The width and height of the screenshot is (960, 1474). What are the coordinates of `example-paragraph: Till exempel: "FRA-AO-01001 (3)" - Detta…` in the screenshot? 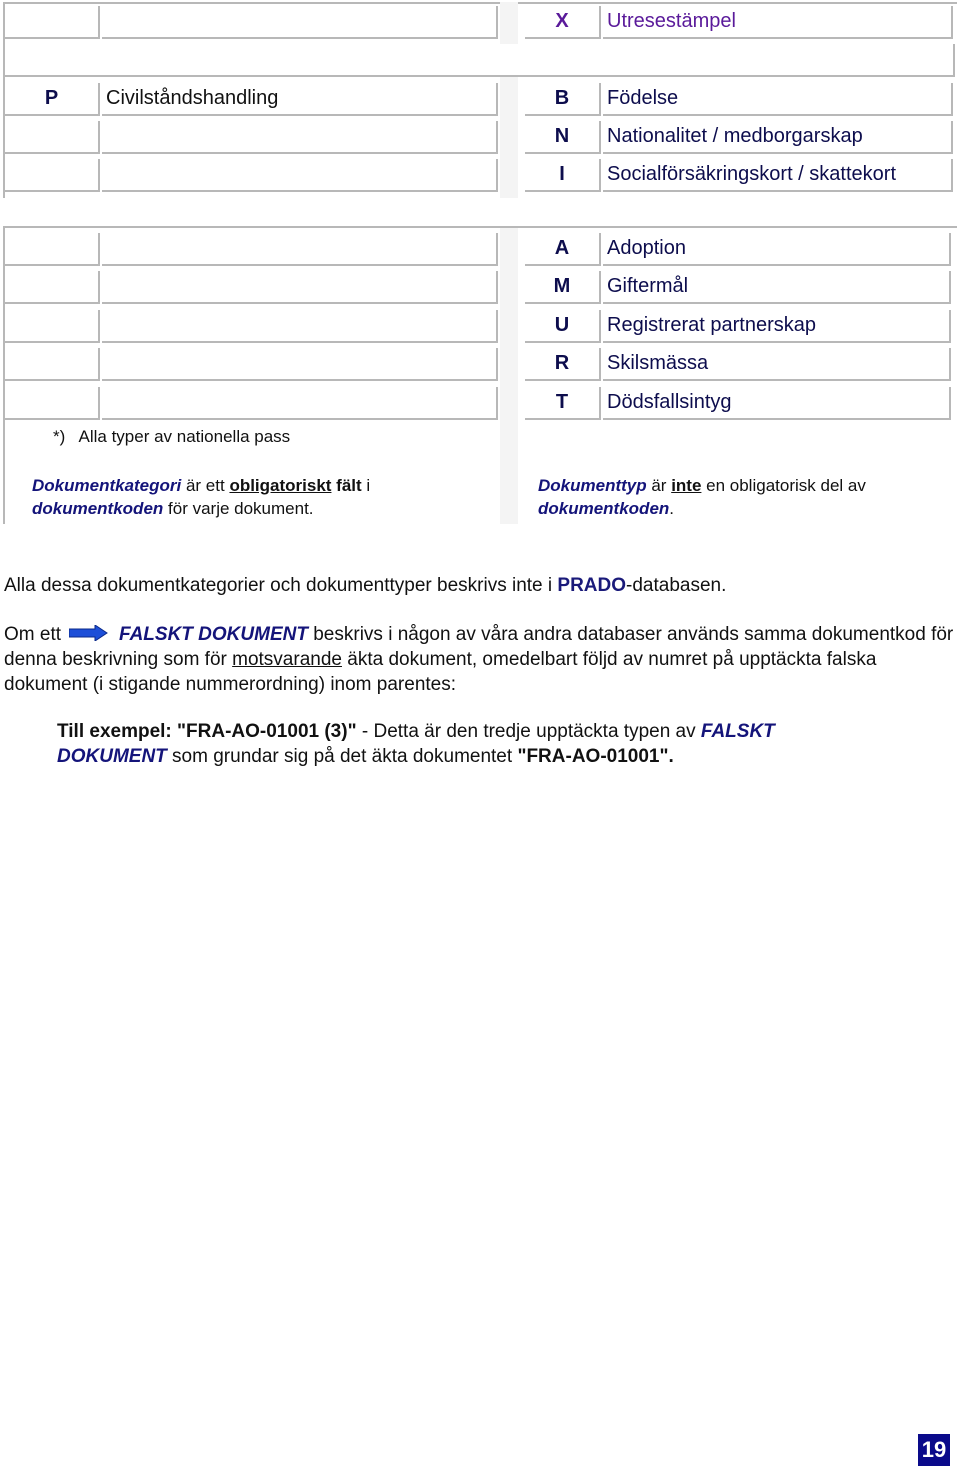 It's located at (416, 744).